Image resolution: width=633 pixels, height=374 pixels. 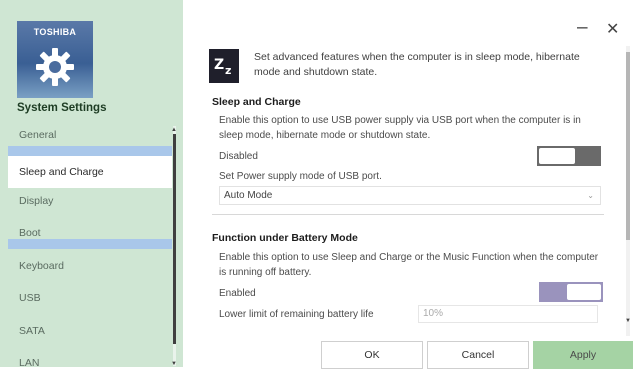 I want to click on sleep-and-charge-toggle, so click(x=569, y=156).